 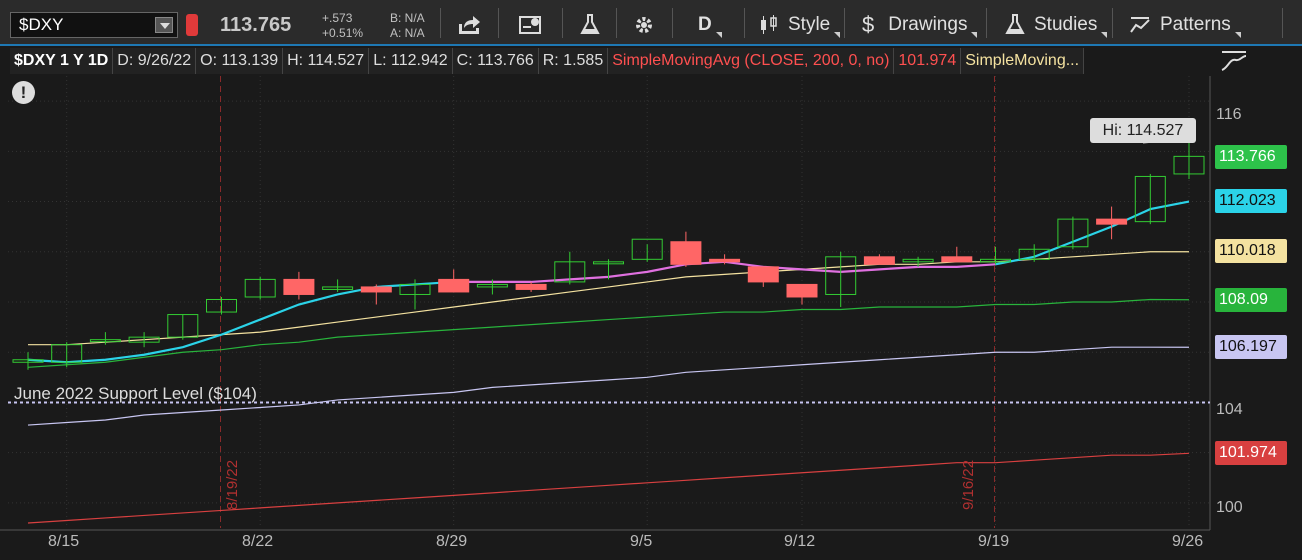 What do you see at coordinates (258, 541) in the screenshot?
I see `x-axis-label: 8/22` at bounding box center [258, 541].